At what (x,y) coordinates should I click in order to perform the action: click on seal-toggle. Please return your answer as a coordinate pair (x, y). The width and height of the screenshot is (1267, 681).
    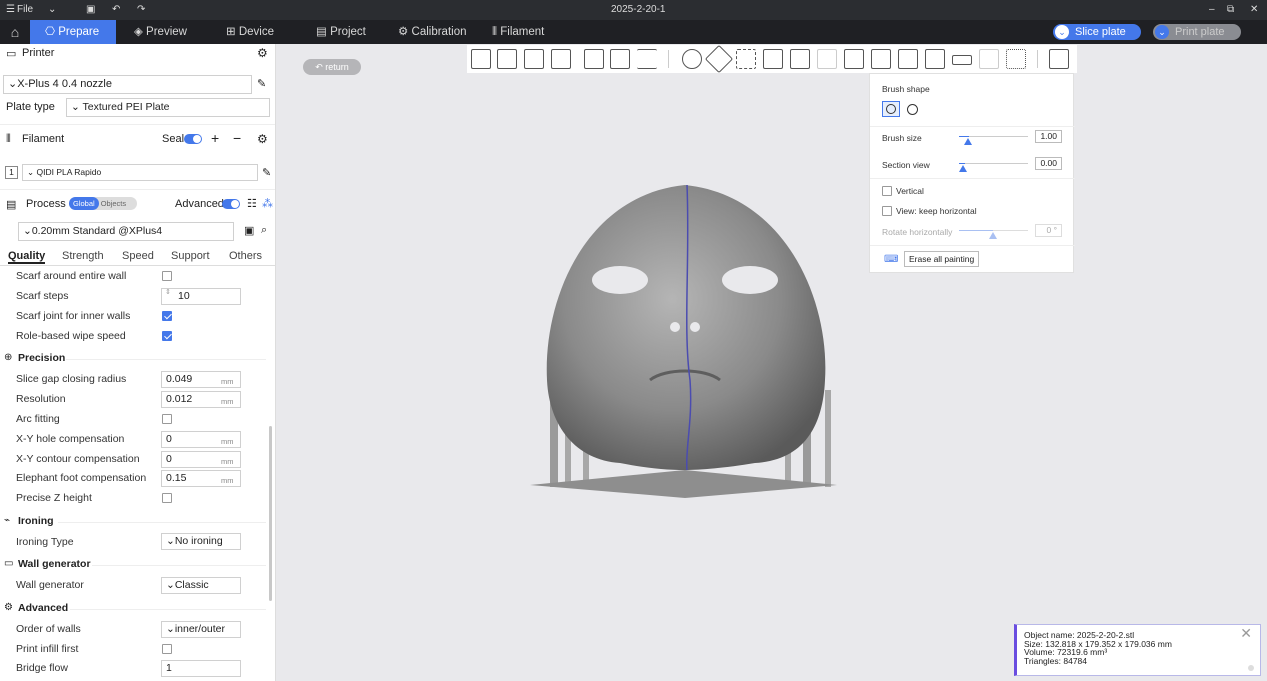
    Looking at the image, I should click on (193, 139).